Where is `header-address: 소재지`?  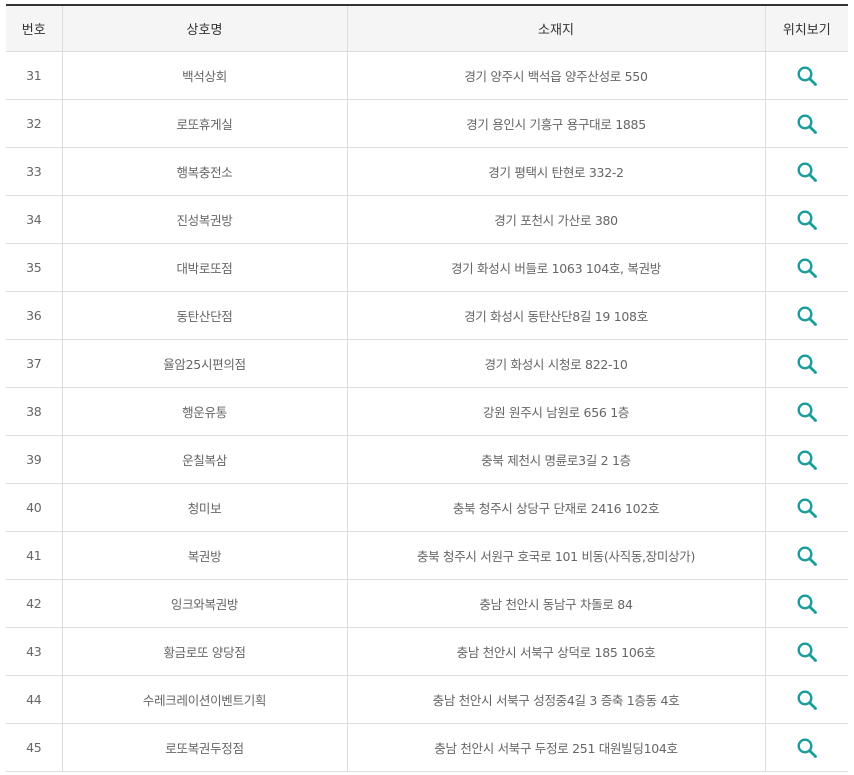
header-address: 소재지 is located at coordinates (556, 28).